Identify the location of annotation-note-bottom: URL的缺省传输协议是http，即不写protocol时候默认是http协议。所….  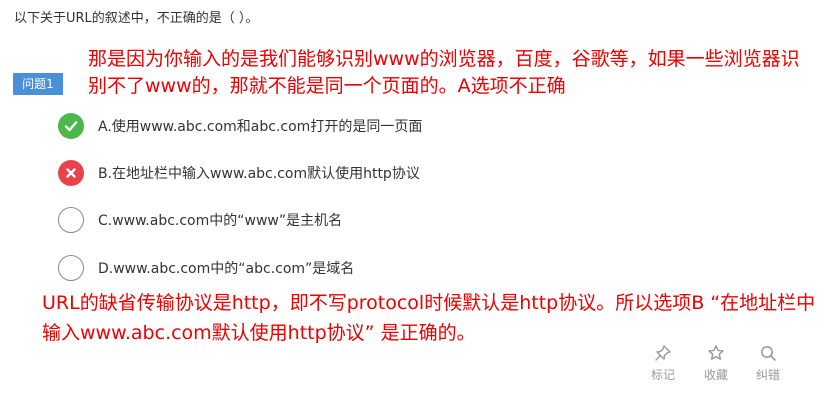
(429, 318).